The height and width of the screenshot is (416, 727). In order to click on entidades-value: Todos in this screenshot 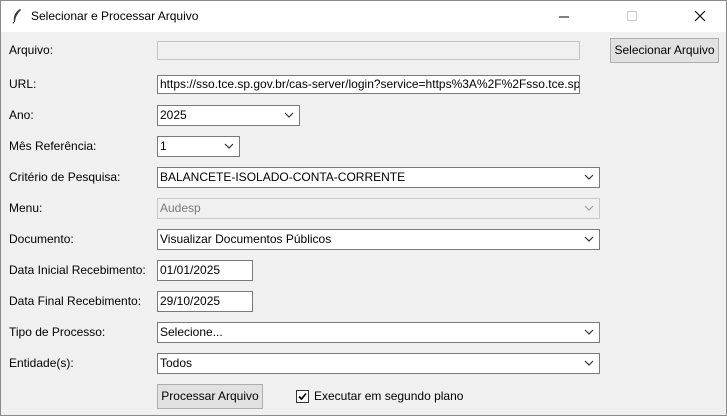, I will do `click(176, 363)`.